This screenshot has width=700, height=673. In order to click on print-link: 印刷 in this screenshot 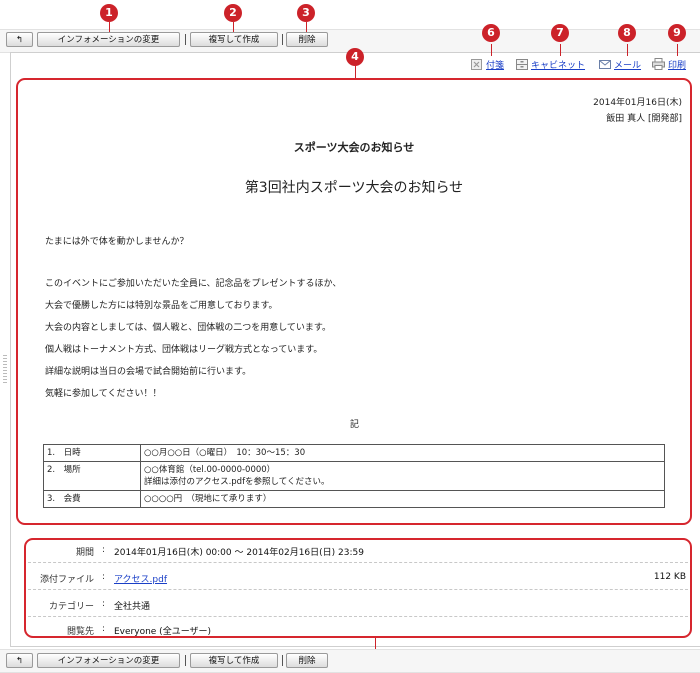, I will do `click(677, 64)`.